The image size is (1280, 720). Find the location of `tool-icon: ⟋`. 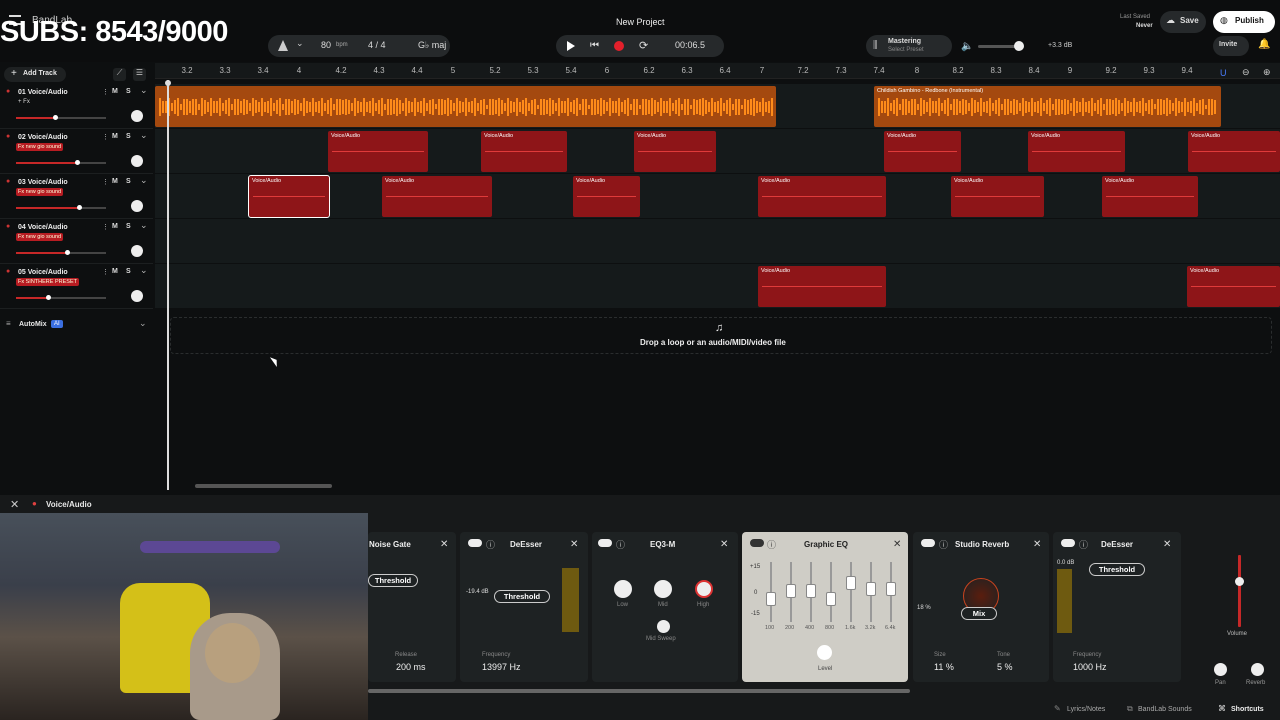

tool-icon: ⟋ is located at coordinates (119, 74).